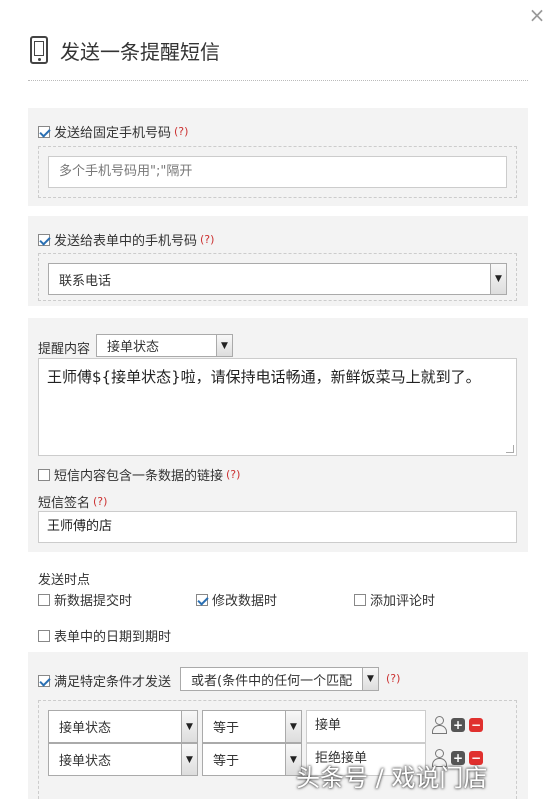 The width and height of the screenshot is (553, 799). What do you see at coordinates (44, 239) in the screenshot?
I see `form-phone-checkbox` at bounding box center [44, 239].